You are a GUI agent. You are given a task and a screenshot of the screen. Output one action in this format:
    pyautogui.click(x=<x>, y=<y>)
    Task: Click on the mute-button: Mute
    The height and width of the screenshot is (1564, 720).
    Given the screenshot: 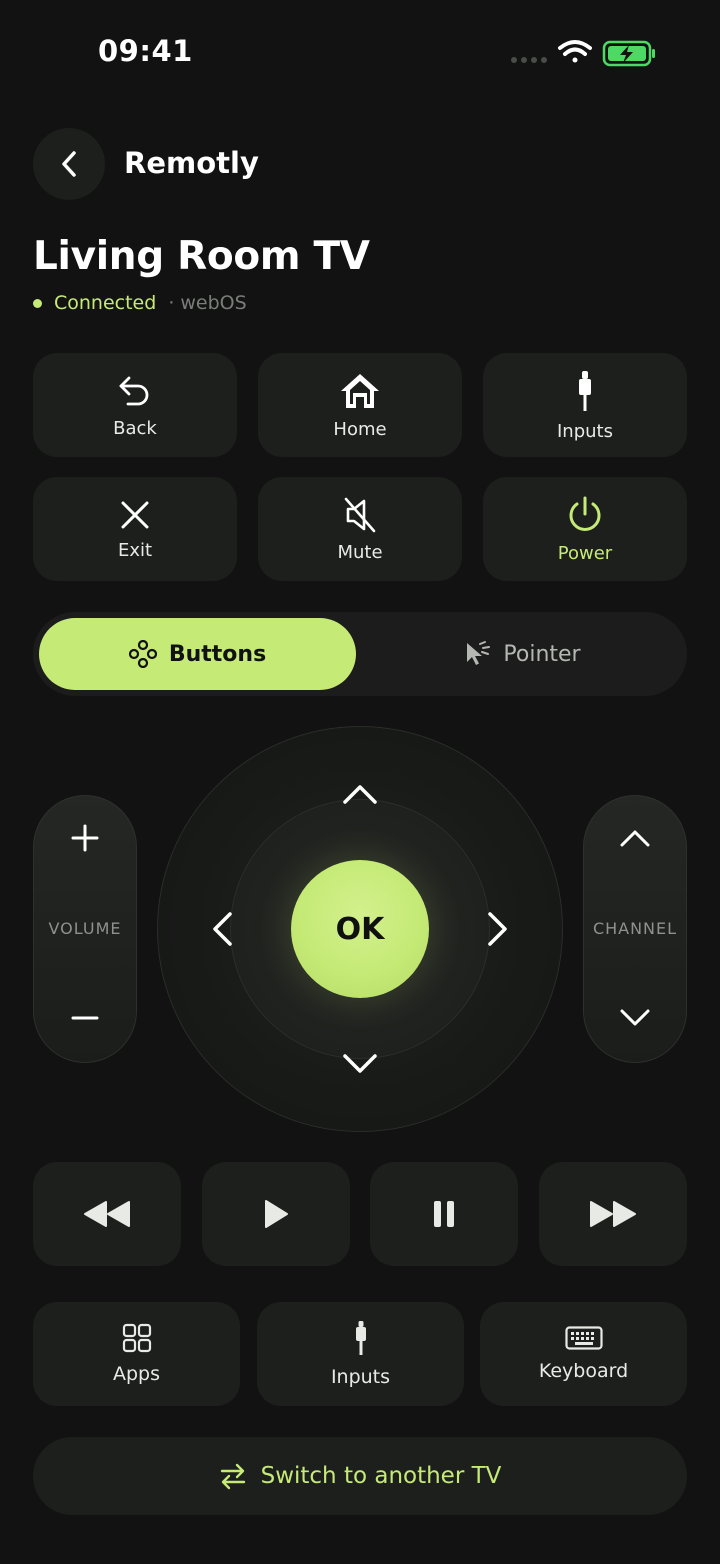 What is the action you would take?
    pyautogui.click(x=360, y=529)
    